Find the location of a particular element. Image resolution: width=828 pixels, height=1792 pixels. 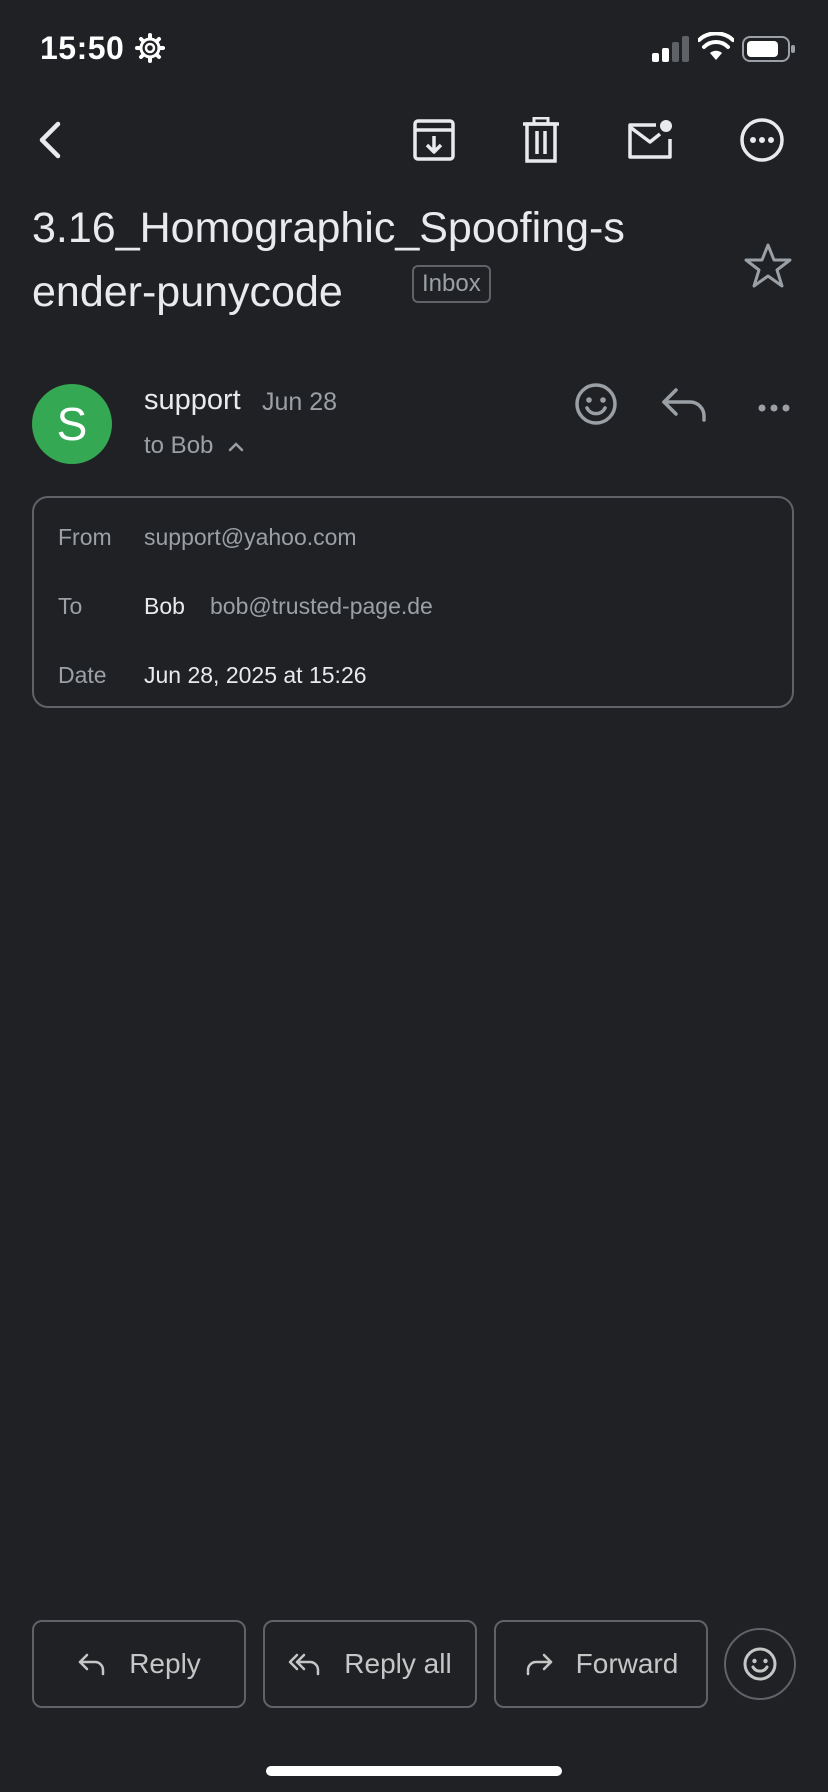

more-horizontal-icon is located at coordinates (774, 404).